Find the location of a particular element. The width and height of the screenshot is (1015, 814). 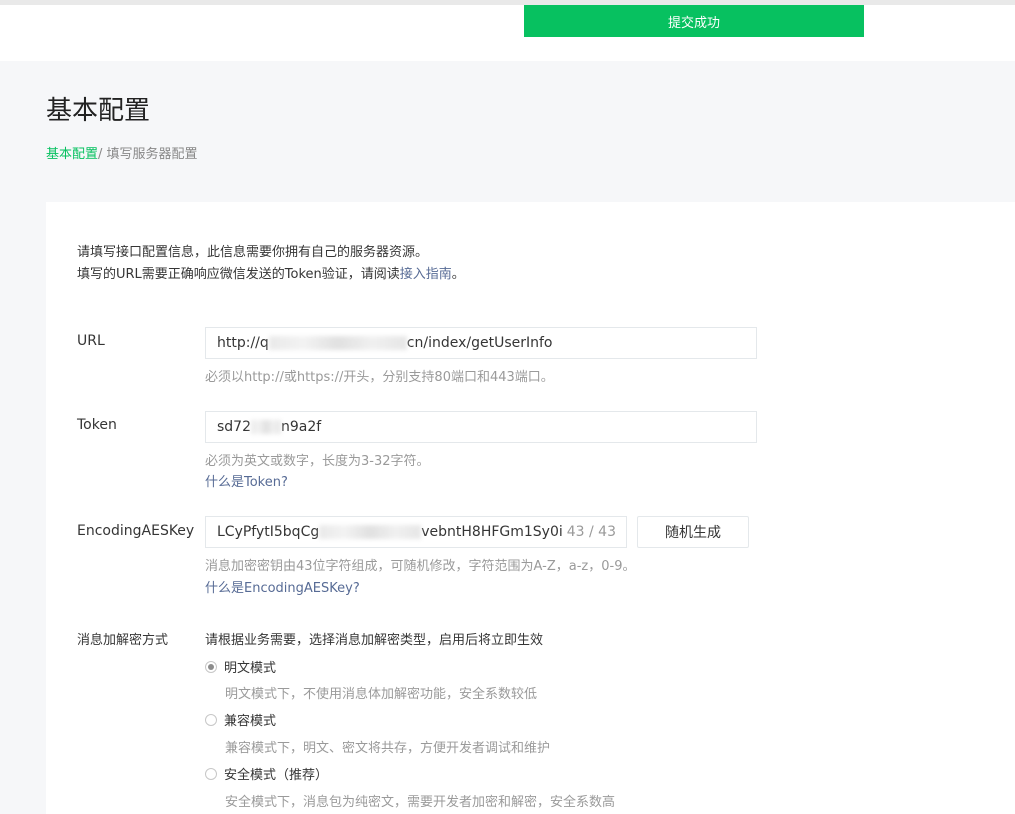

aes-key-counter: 43 / 43 is located at coordinates (591, 532).